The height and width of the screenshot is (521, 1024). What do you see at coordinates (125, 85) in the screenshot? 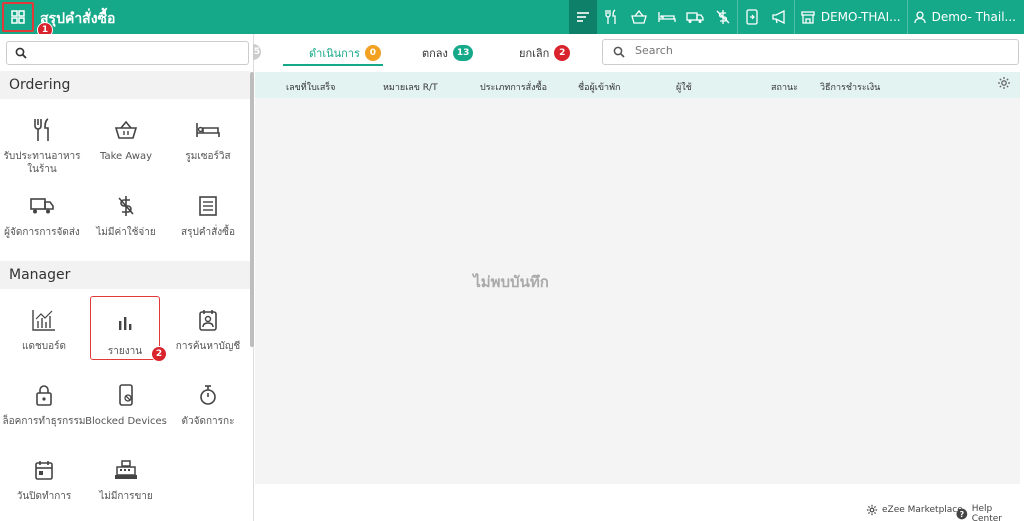
I see `section-ordering-title: Ordering` at bounding box center [125, 85].